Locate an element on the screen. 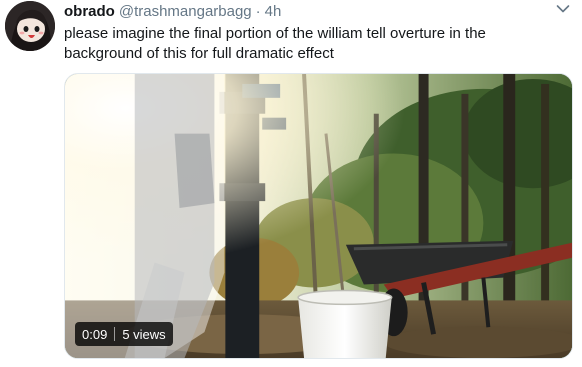 The width and height of the screenshot is (582, 367). user-handle: @trashmangarbagg is located at coordinates (185, 11).